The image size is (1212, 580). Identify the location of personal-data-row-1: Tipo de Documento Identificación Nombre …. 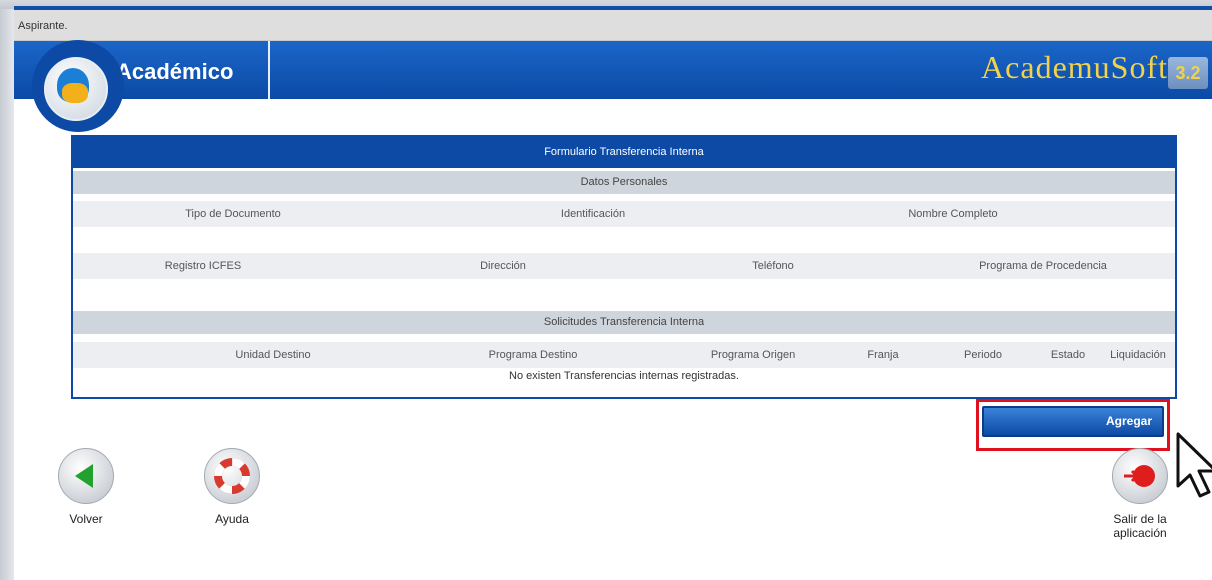
(624, 214).